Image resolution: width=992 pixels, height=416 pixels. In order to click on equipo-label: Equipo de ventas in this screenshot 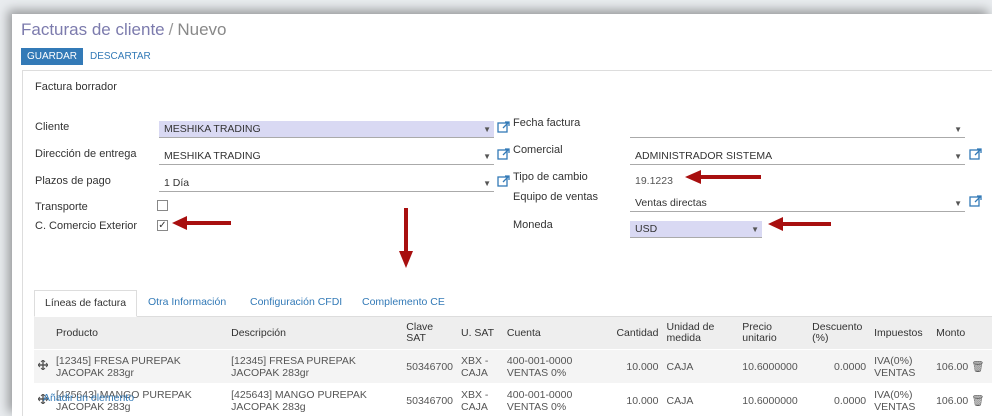, I will do `click(556, 197)`.